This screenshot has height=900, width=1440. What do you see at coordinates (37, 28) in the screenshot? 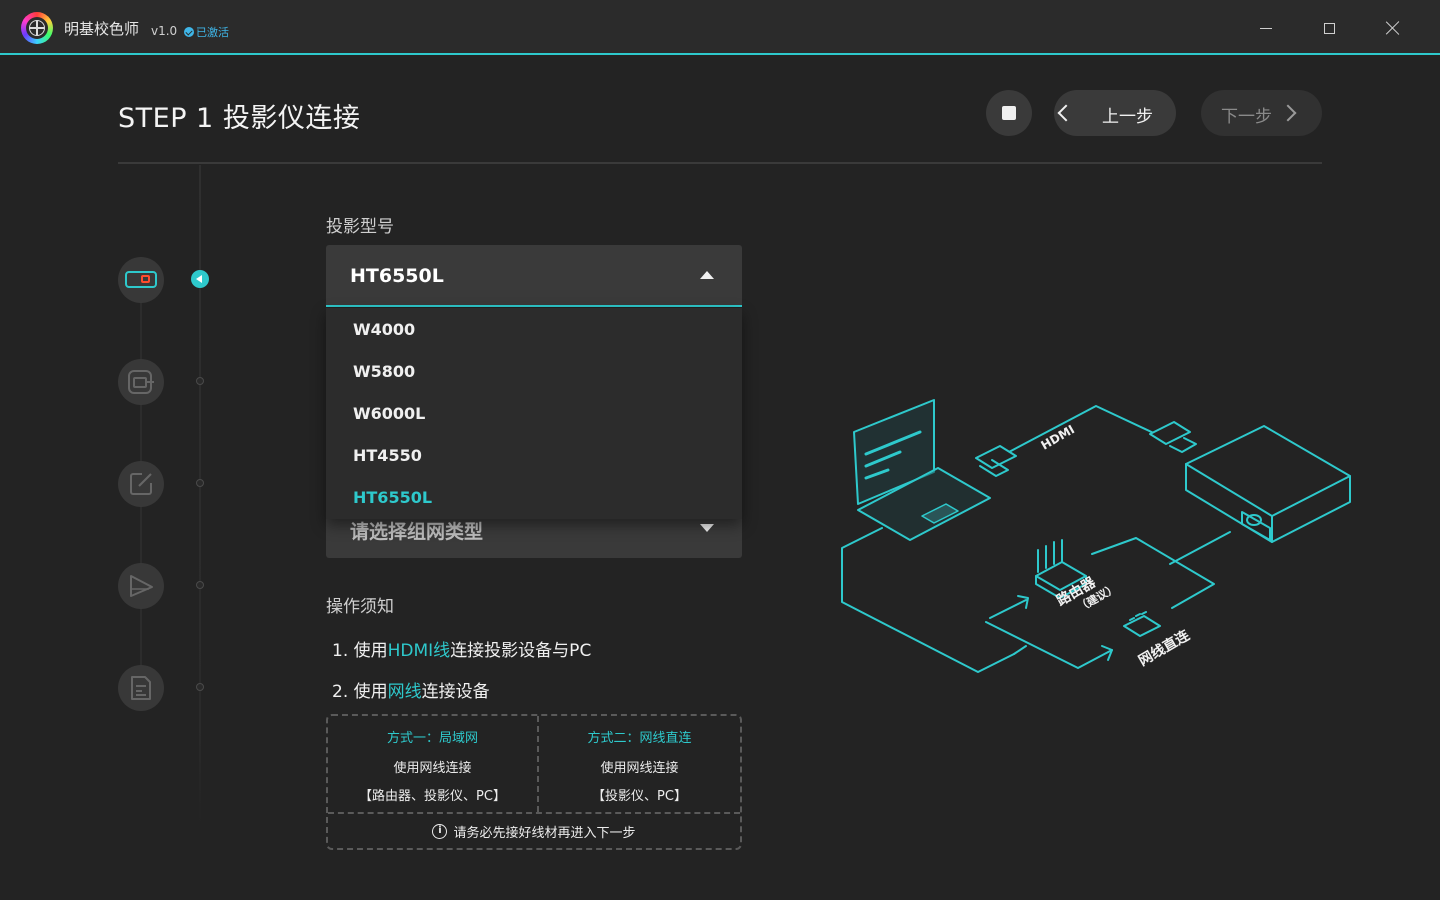
I see `crosshair-icon` at bounding box center [37, 28].